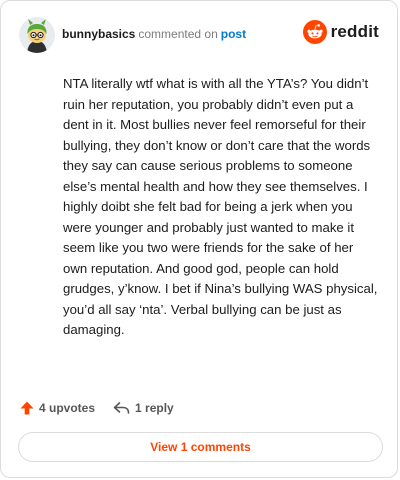 The width and height of the screenshot is (400, 480). Describe the element at coordinates (200, 447) in the screenshot. I see `view-comments-button: View 1 comments` at that location.